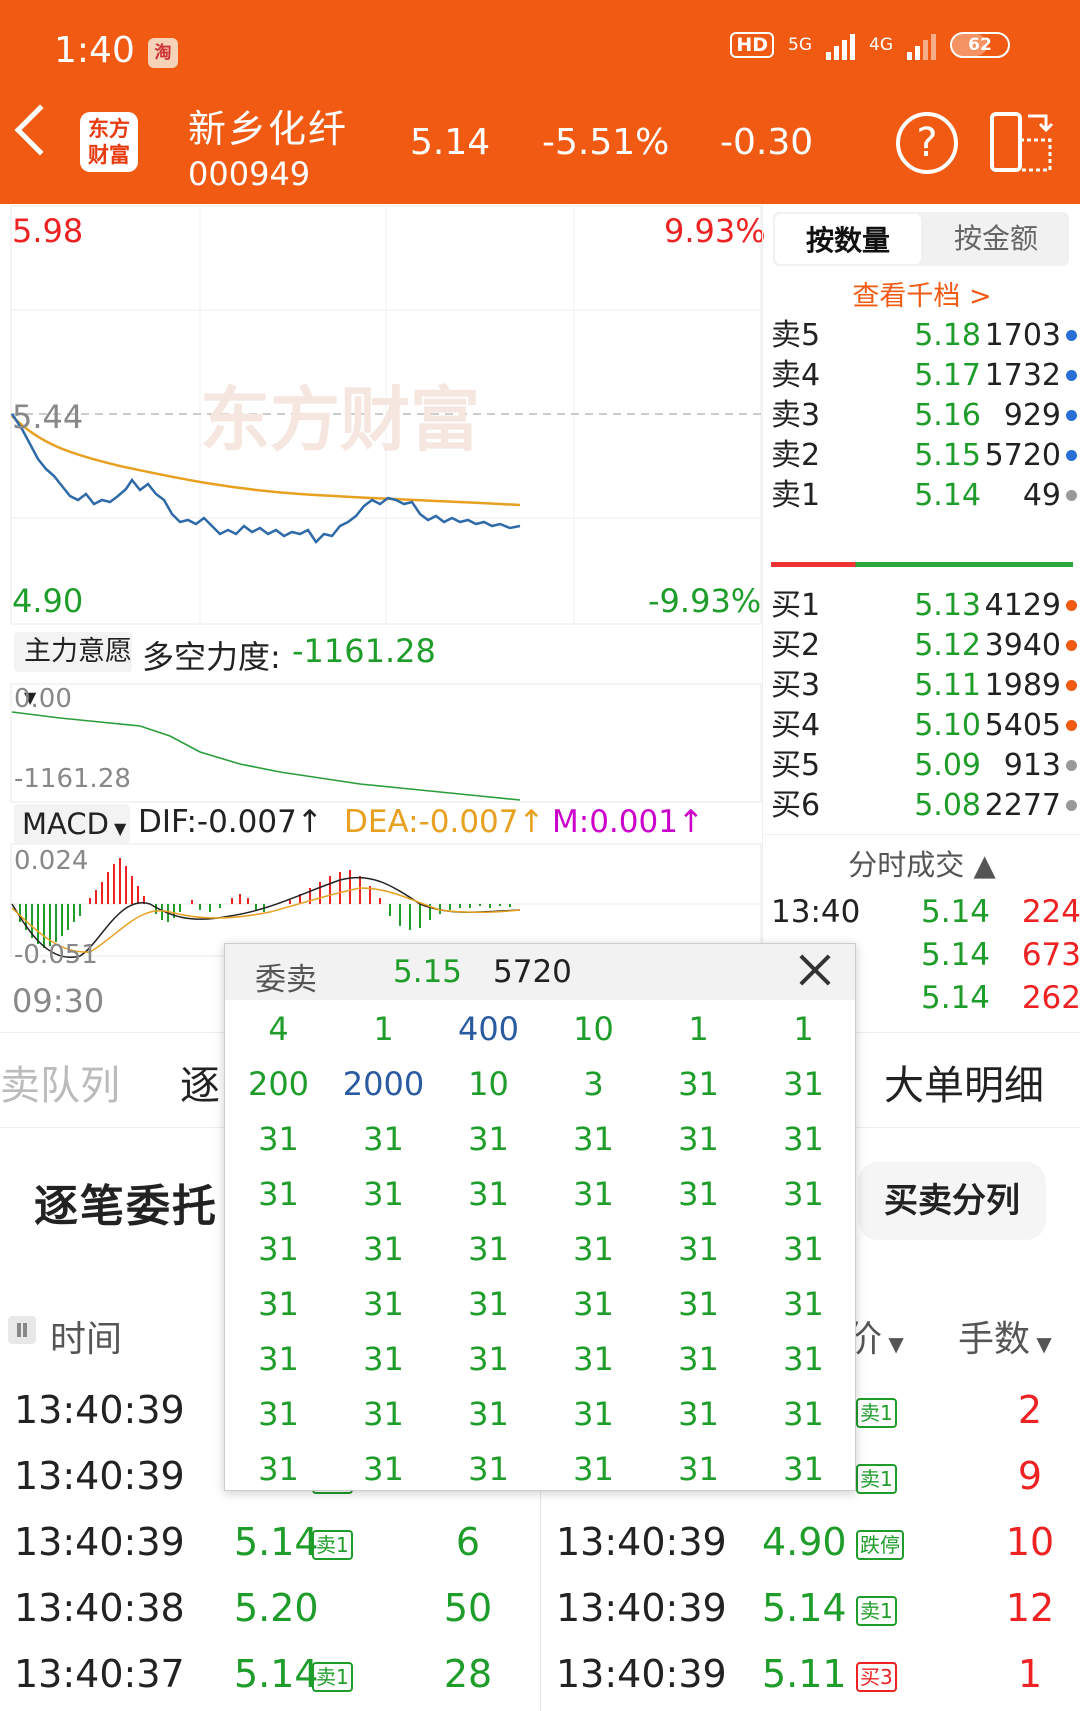  I want to click on level-label: 买4, so click(796, 725).